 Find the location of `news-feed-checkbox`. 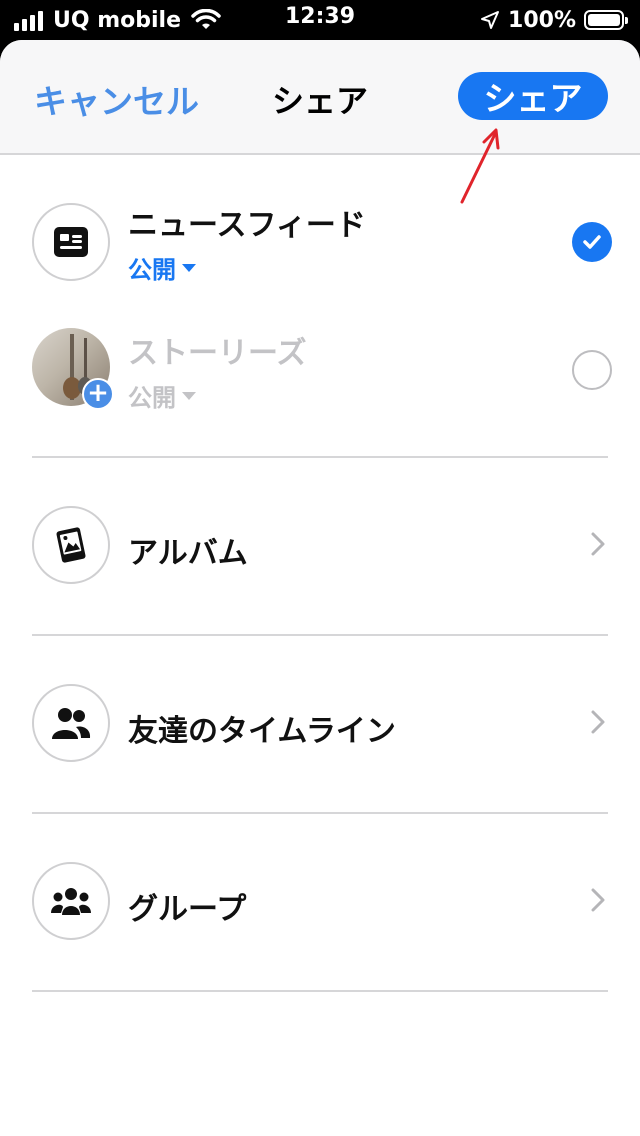

news-feed-checkbox is located at coordinates (592, 242).